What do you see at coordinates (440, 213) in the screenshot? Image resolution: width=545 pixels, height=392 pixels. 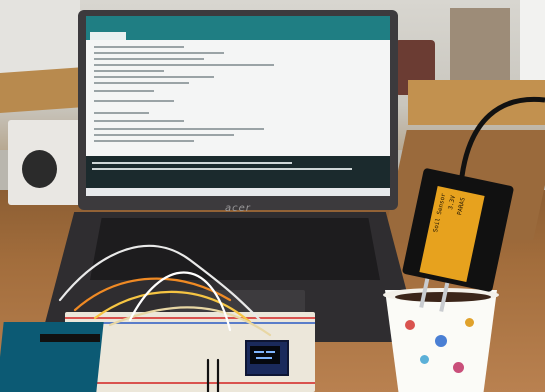 I see `sensor-label-text: Soil Sensor` at bounding box center [440, 213].